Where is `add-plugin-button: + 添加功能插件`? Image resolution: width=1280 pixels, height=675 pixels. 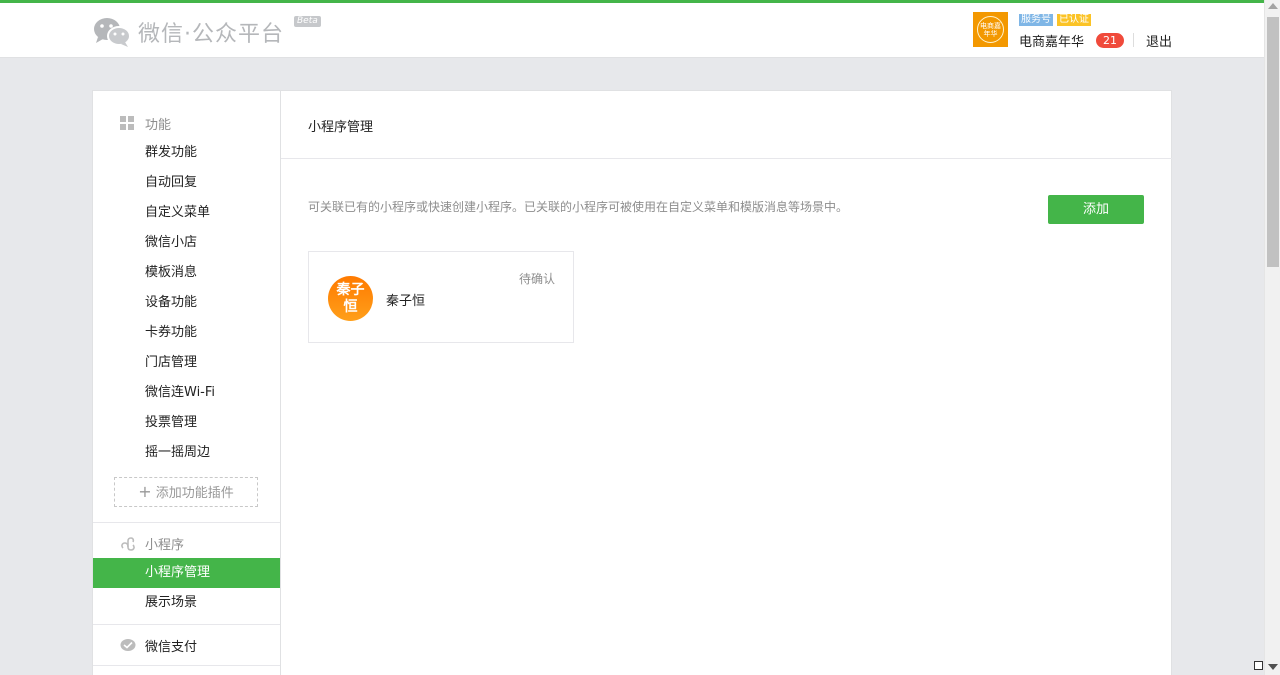
add-plugin-button: + 添加功能插件 is located at coordinates (186, 492).